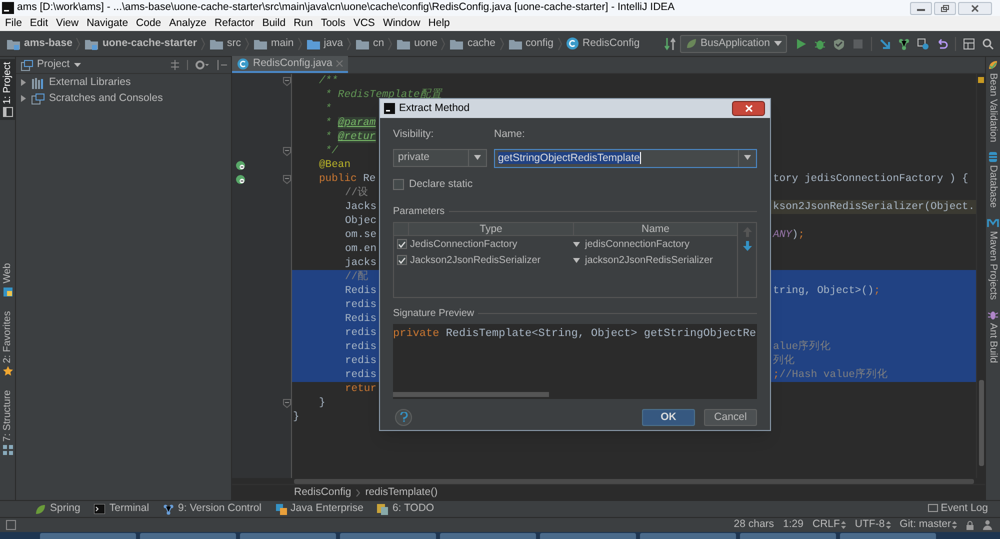 This screenshot has height=539, width=1000. Describe the element at coordinates (320, 509) in the screenshot. I see `tool-window-button: Java Enterprise` at that location.